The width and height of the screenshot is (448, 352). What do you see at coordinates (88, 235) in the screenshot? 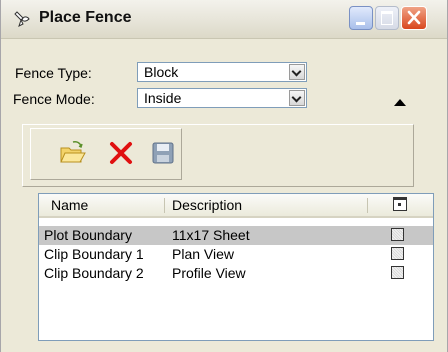
I see `row-name: Plot Boundary` at bounding box center [88, 235].